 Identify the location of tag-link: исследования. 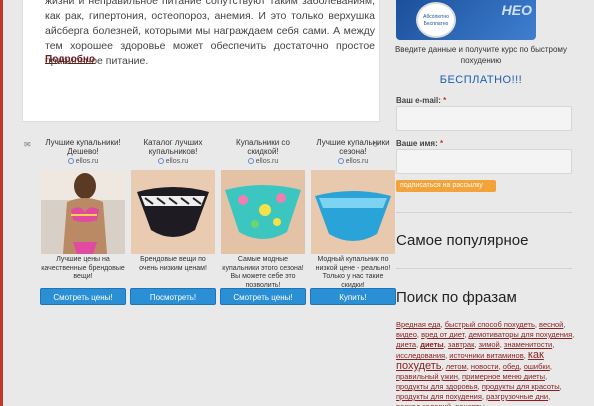
(420, 355).